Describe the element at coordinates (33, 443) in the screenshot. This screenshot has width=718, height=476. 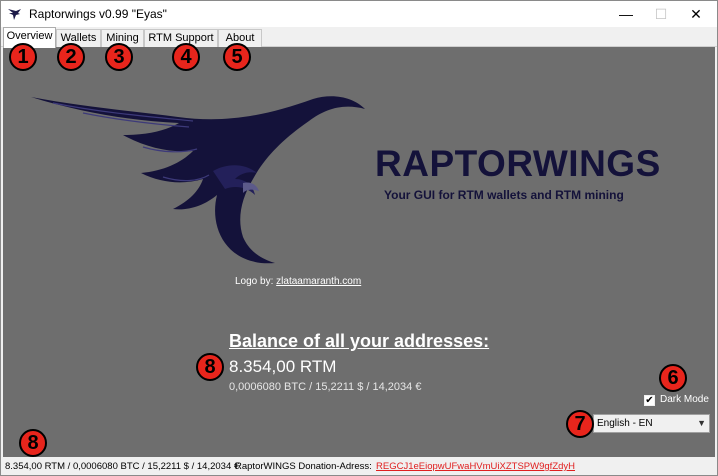
I see `annotation-badge-8b: 8` at that location.